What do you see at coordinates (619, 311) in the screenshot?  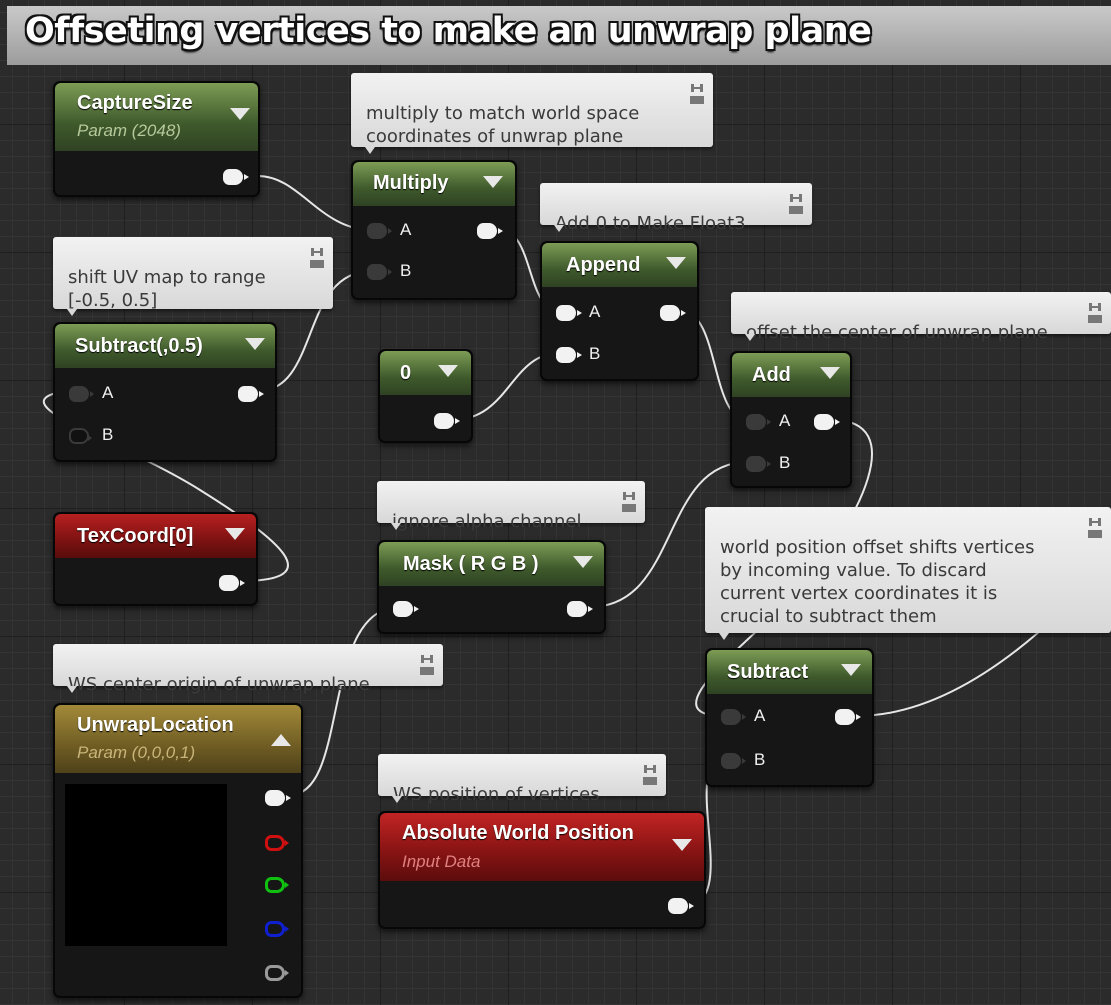 I see `node-append: Append A B` at bounding box center [619, 311].